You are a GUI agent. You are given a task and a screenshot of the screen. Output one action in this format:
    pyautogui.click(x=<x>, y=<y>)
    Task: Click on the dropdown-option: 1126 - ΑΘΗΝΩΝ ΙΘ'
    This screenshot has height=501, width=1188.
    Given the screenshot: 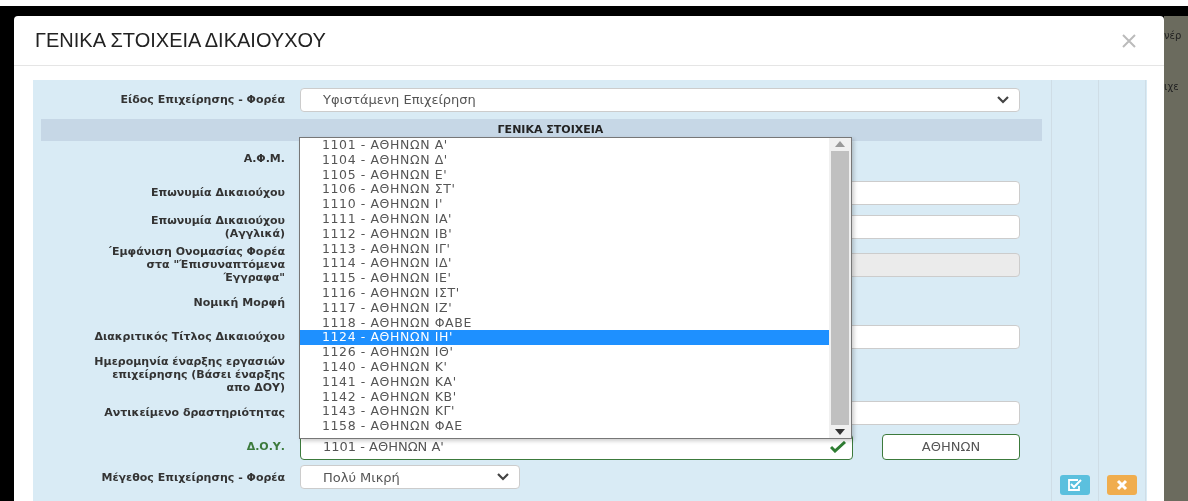 What is the action you would take?
    pyautogui.click(x=564, y=352)
    